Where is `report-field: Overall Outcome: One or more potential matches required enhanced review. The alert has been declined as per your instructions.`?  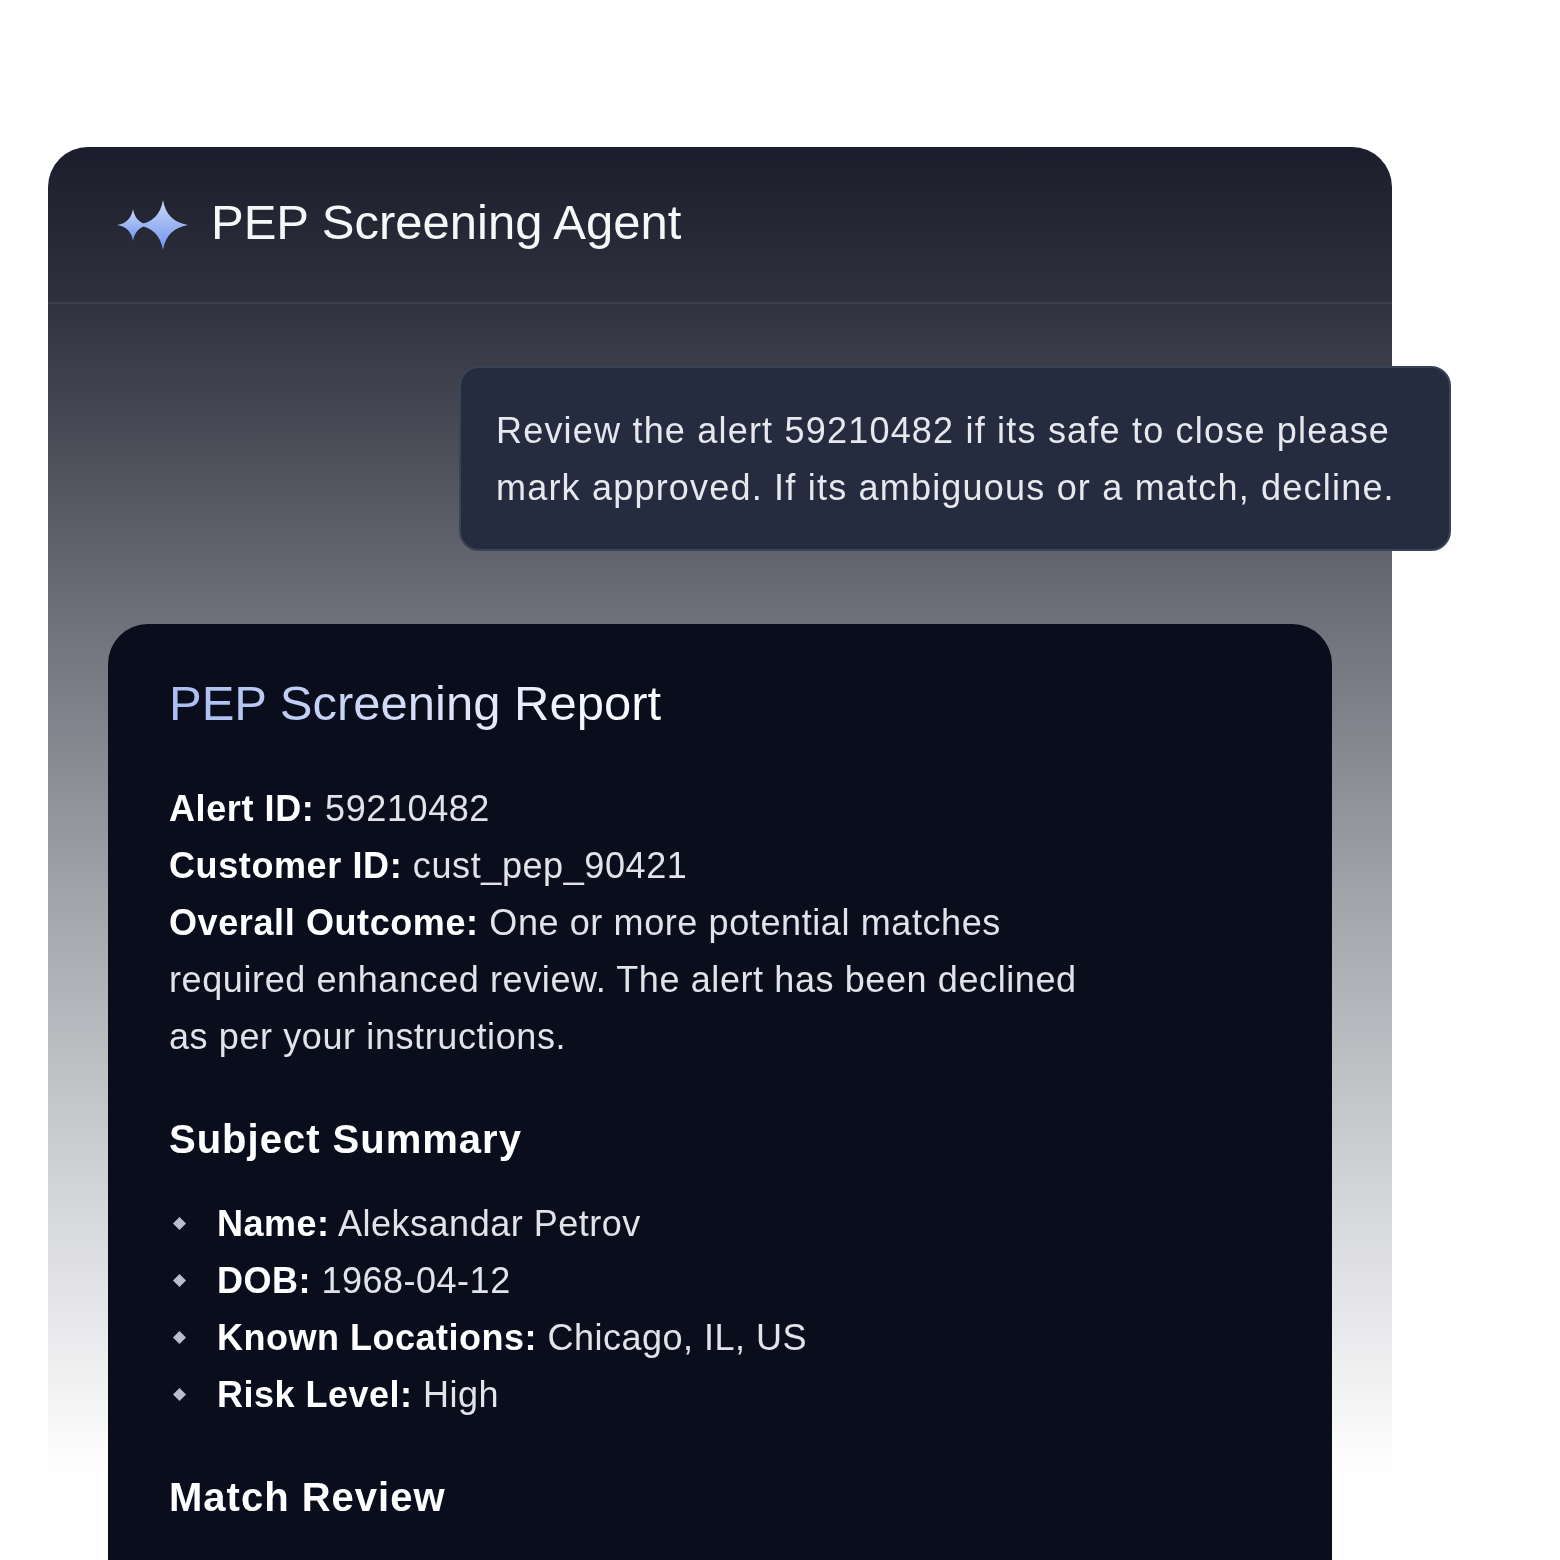 report-field: Overall Outcome: One or more potential matches required enhanced review. The alert has been declined as per your instructions. is located at coordinates (636, 979).